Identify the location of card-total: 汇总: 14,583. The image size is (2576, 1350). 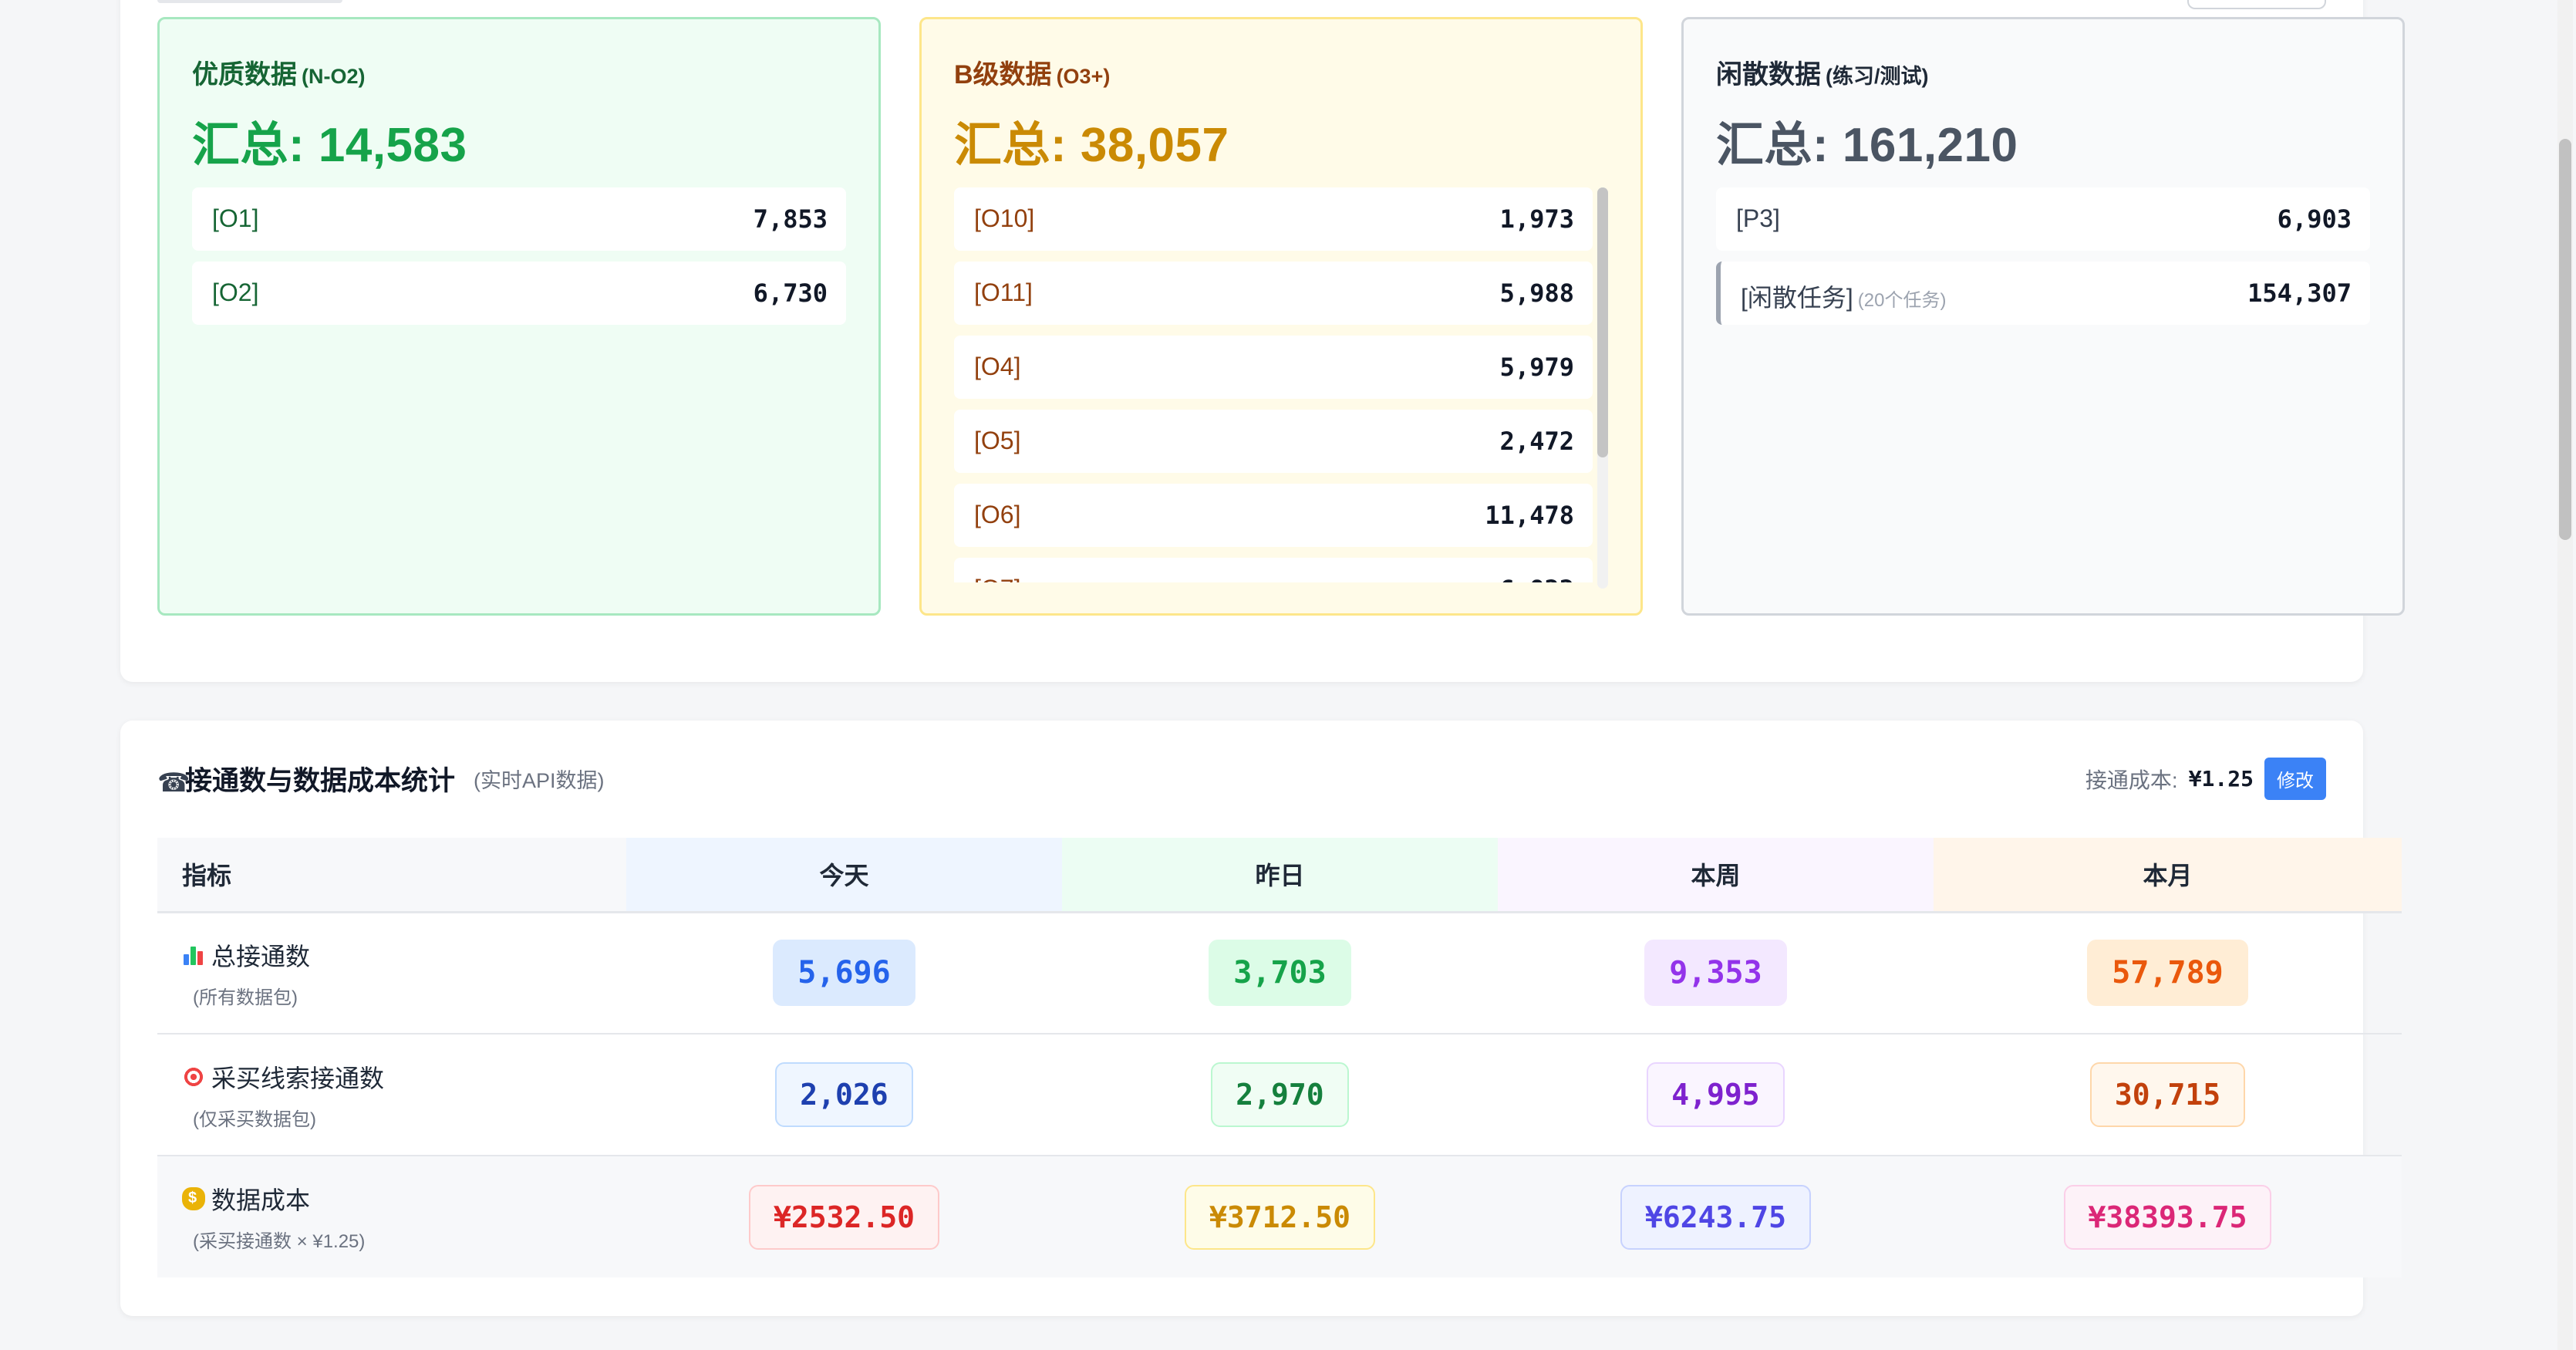
(329, 145).